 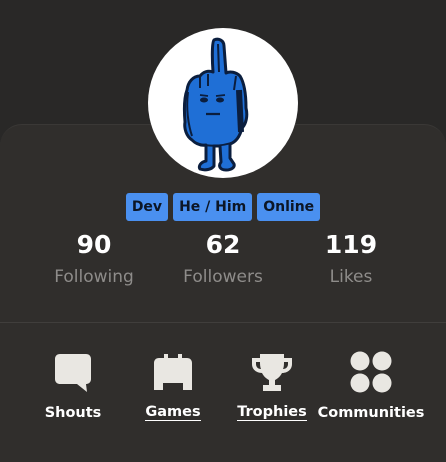 I want to click on likes-stat: 119 Likes, so click(x=351, y=260).